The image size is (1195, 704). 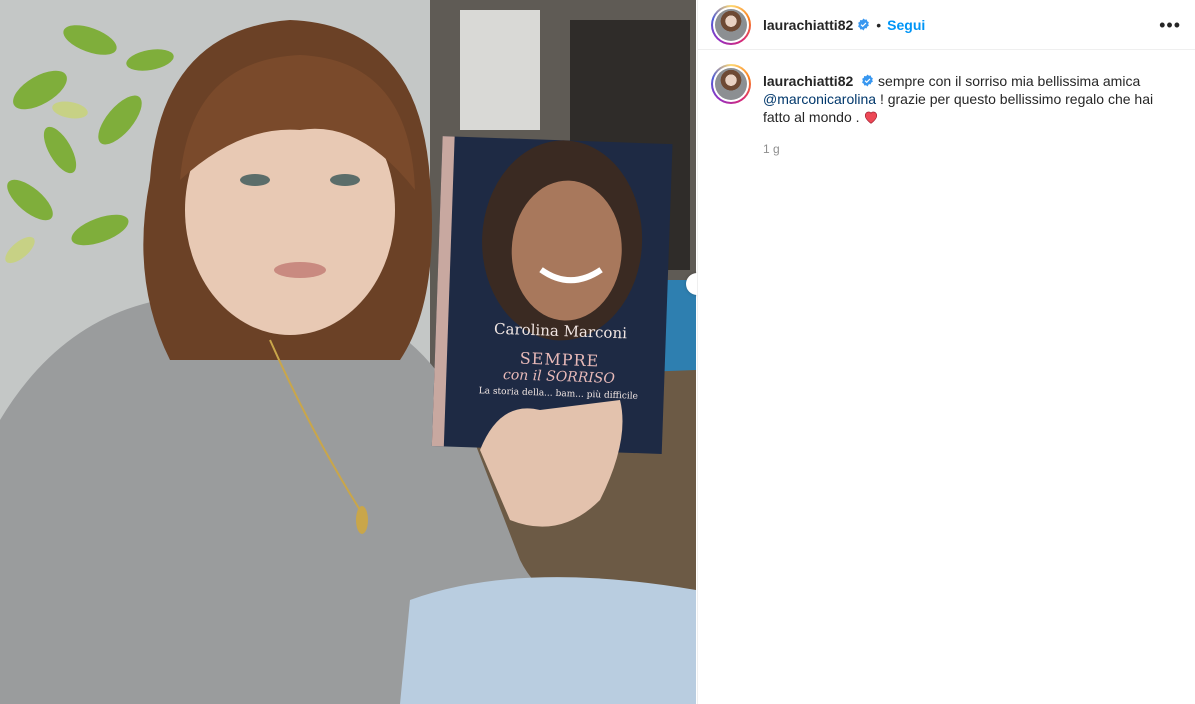 I want to click on follow-button: Segui, so click(x=906, y=25).